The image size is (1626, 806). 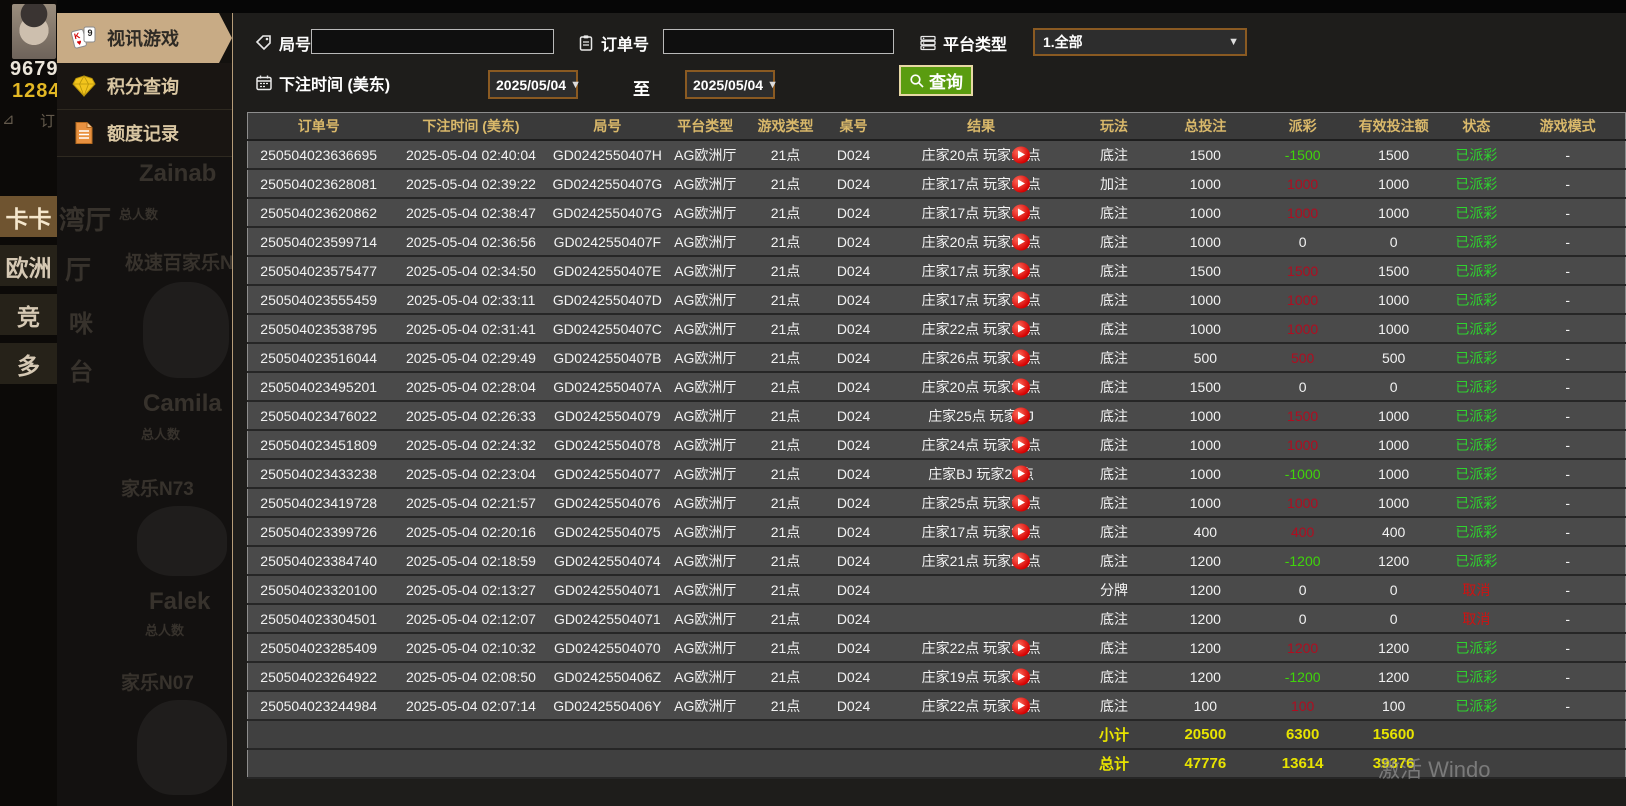 I want to click on cell-table_no: D024, so click(x=853, y=416).